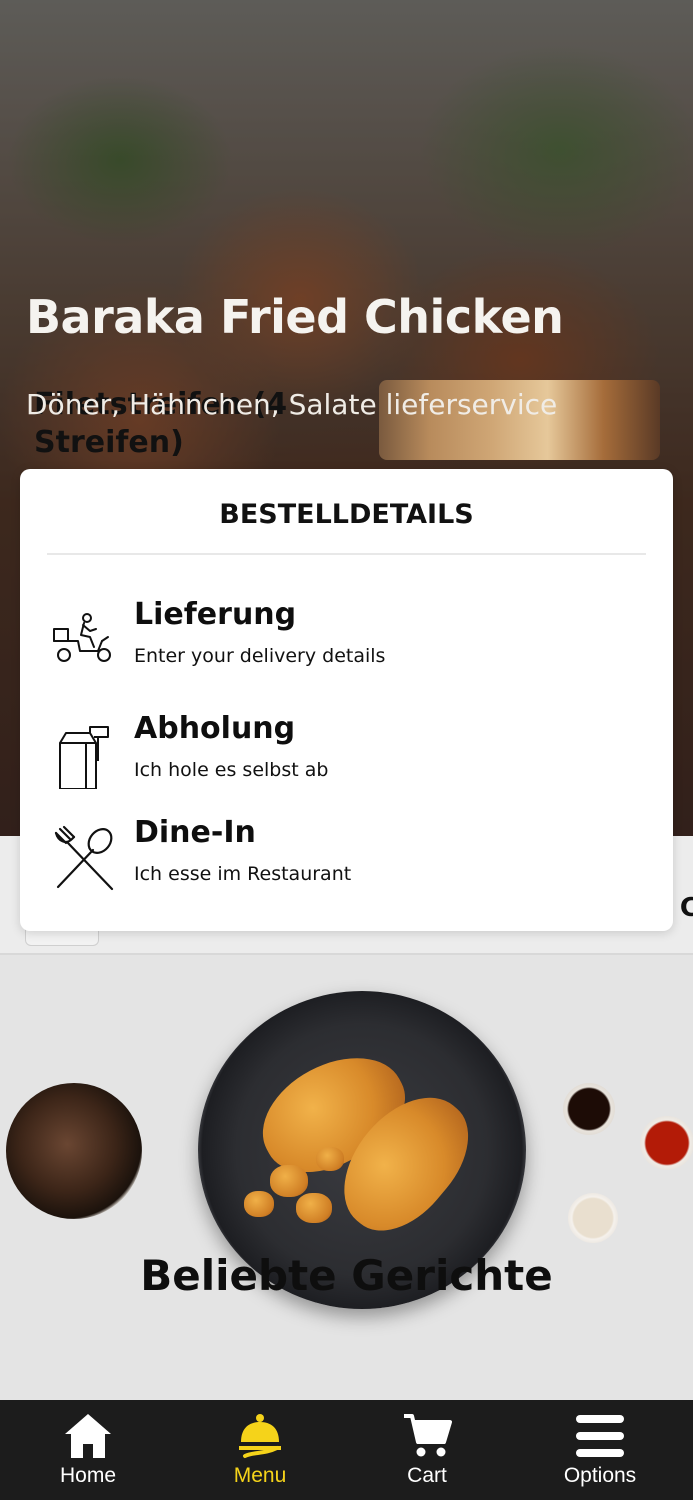 This screenshot has height=1500, width=693. What do you see at coordinates (292, 404) in the screenshot?
I see `restaurant-tagline: Döner, Hähnchen, Salate lieferservice` at bounding box center [292, 404].